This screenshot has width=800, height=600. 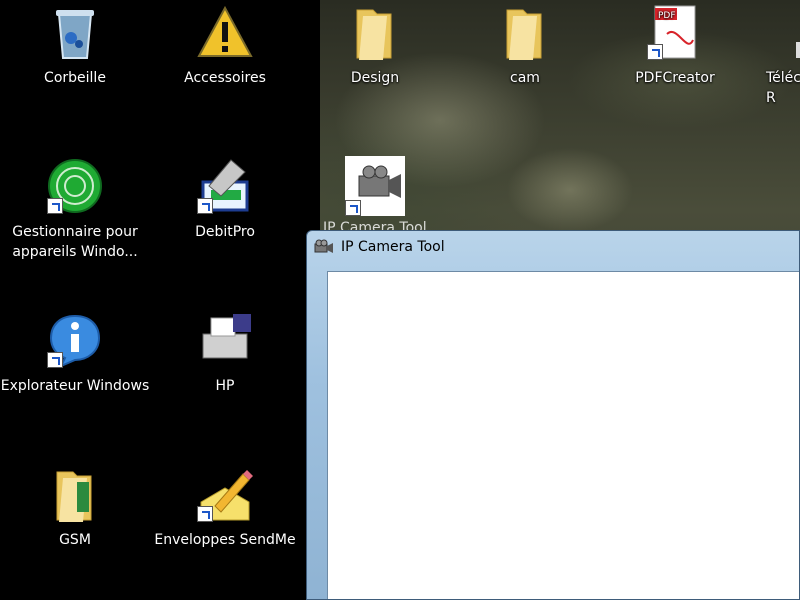 I want to click on info-icon, so click(x=75, y=340).